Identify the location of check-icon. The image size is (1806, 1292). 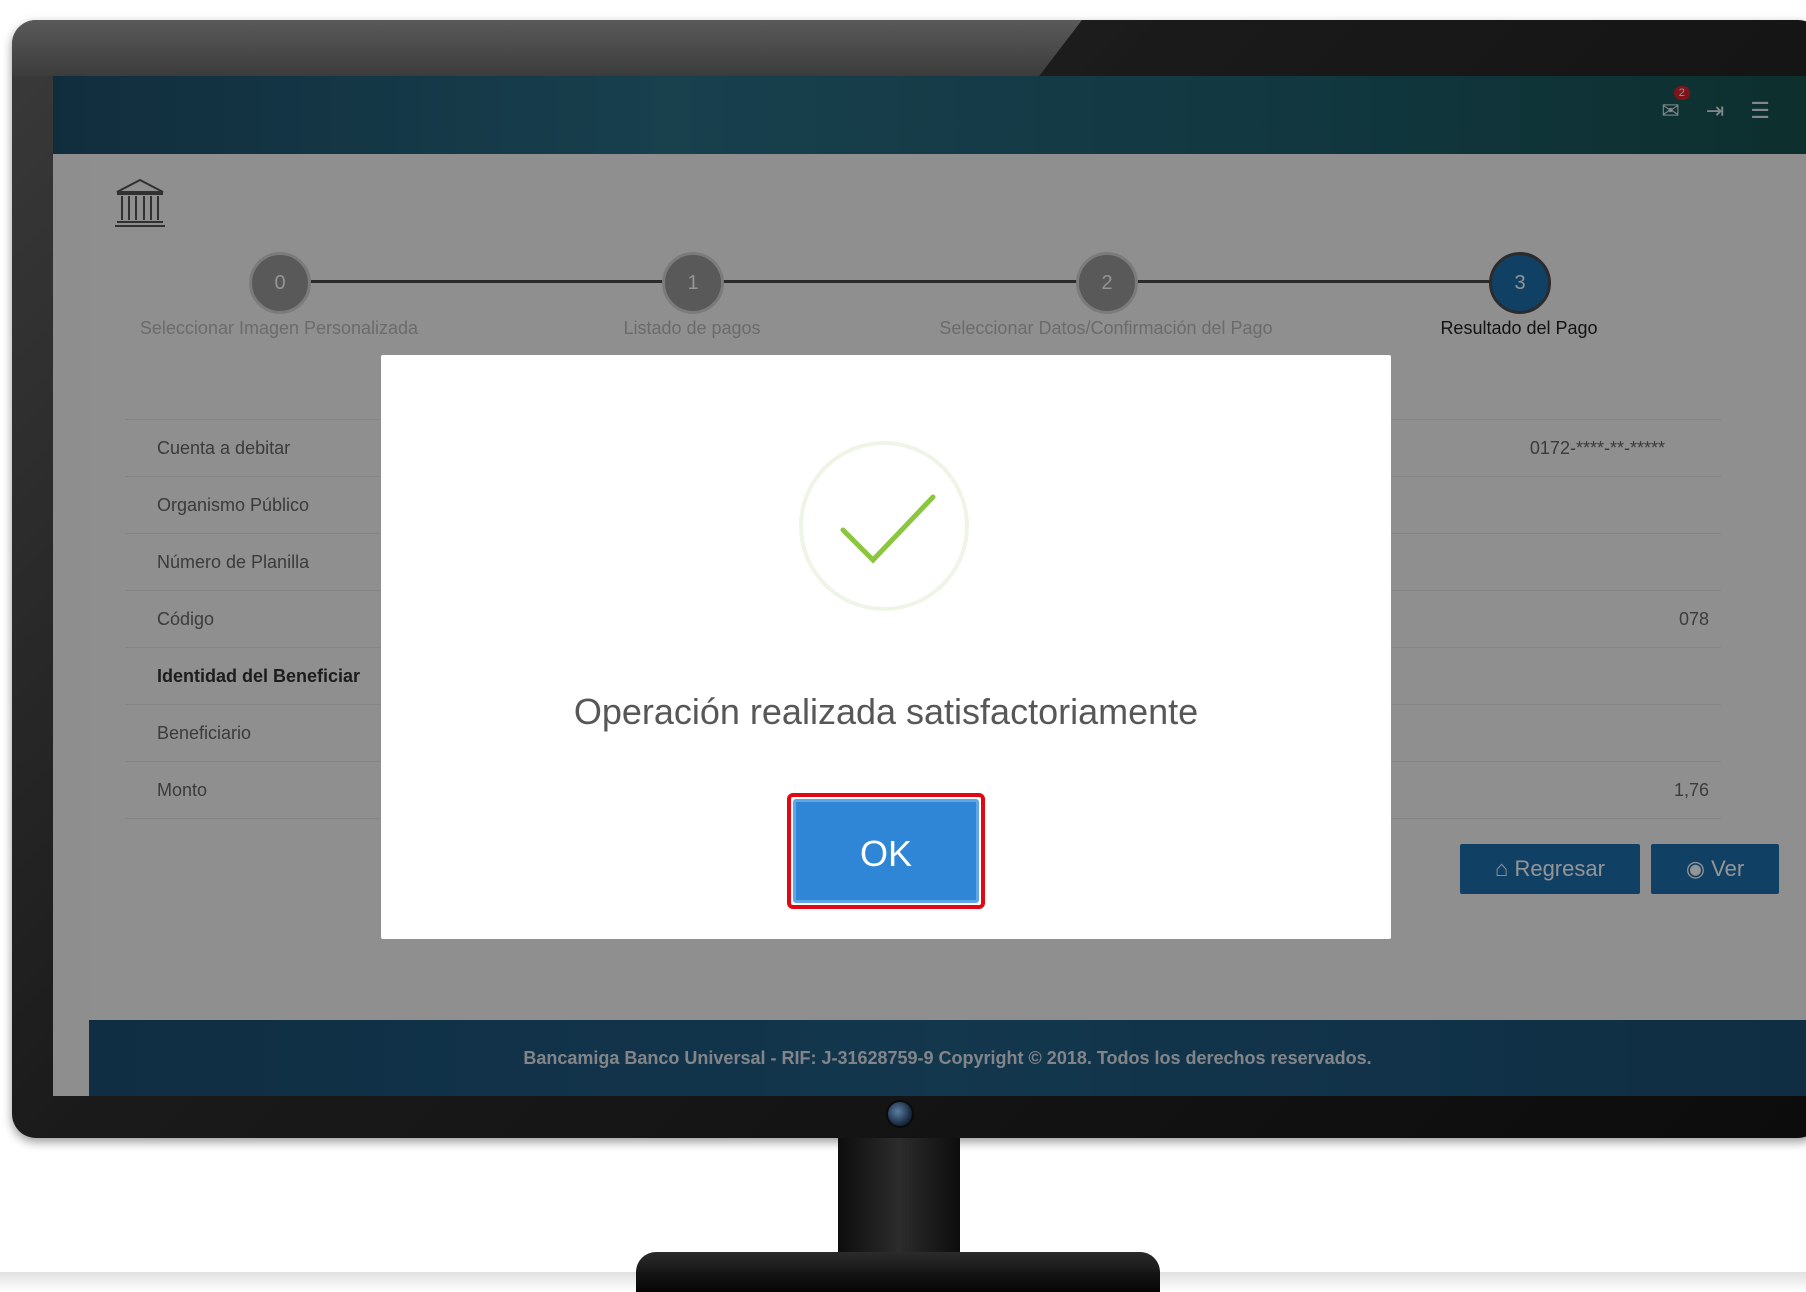
(888, 529).